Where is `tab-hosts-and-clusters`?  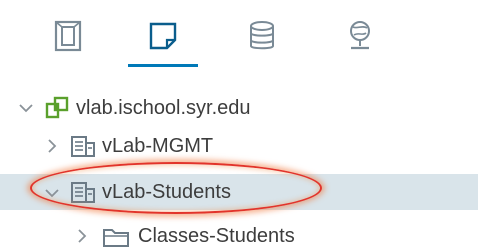
tab-hosts-and-clusters is located at coordinates (68, 36).